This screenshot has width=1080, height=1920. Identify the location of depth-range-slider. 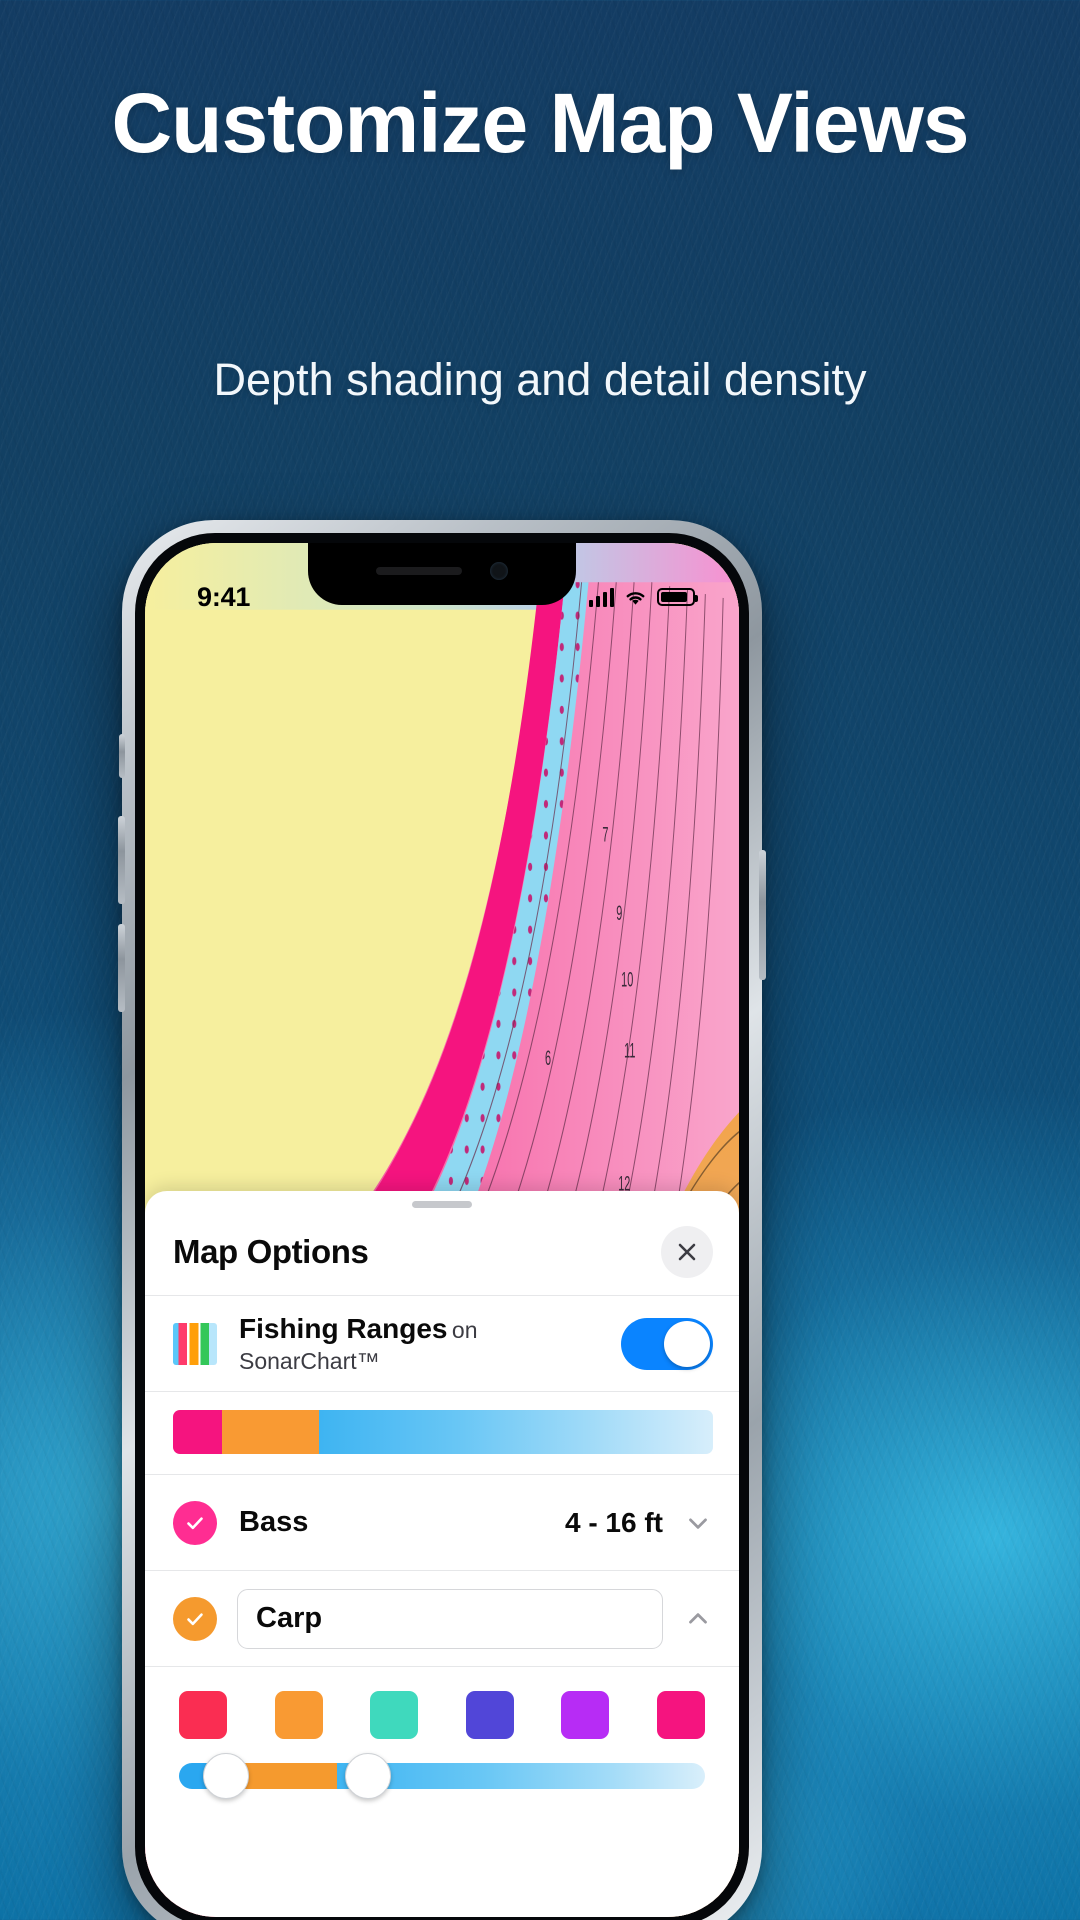
(442, 1774).